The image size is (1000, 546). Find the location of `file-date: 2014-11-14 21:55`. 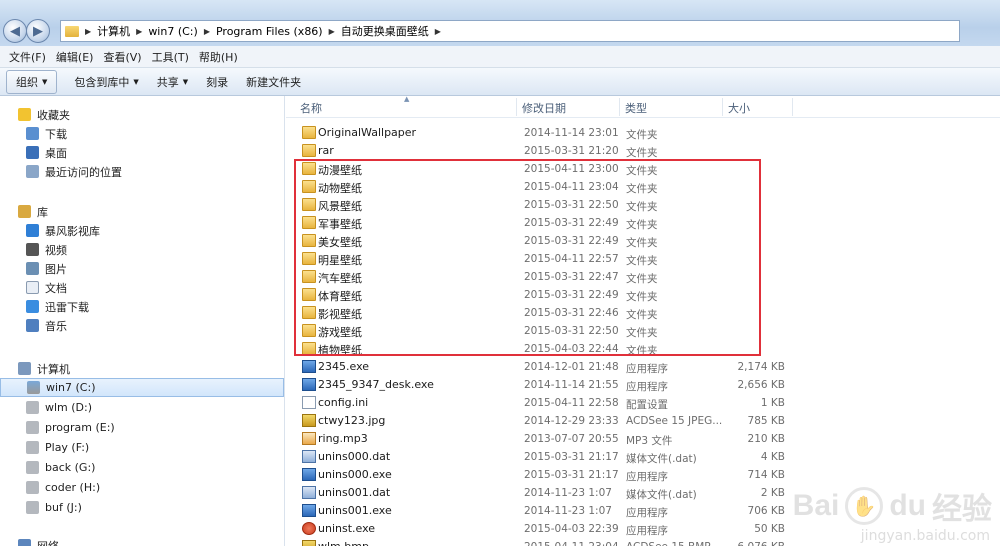

file-date: 2014-11-14 21:55 is located at coordinates (571, 385).